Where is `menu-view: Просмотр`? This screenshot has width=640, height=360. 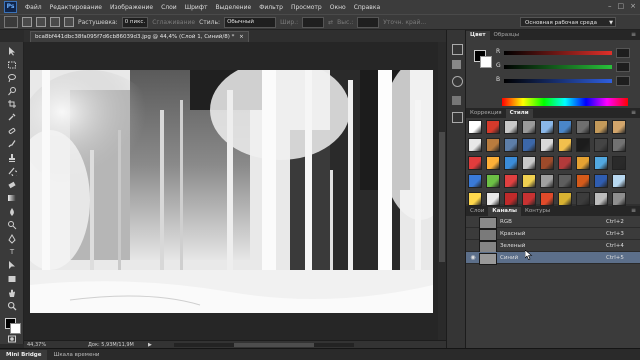
menu-view: Просмотр is located at coordinates (306, 7).